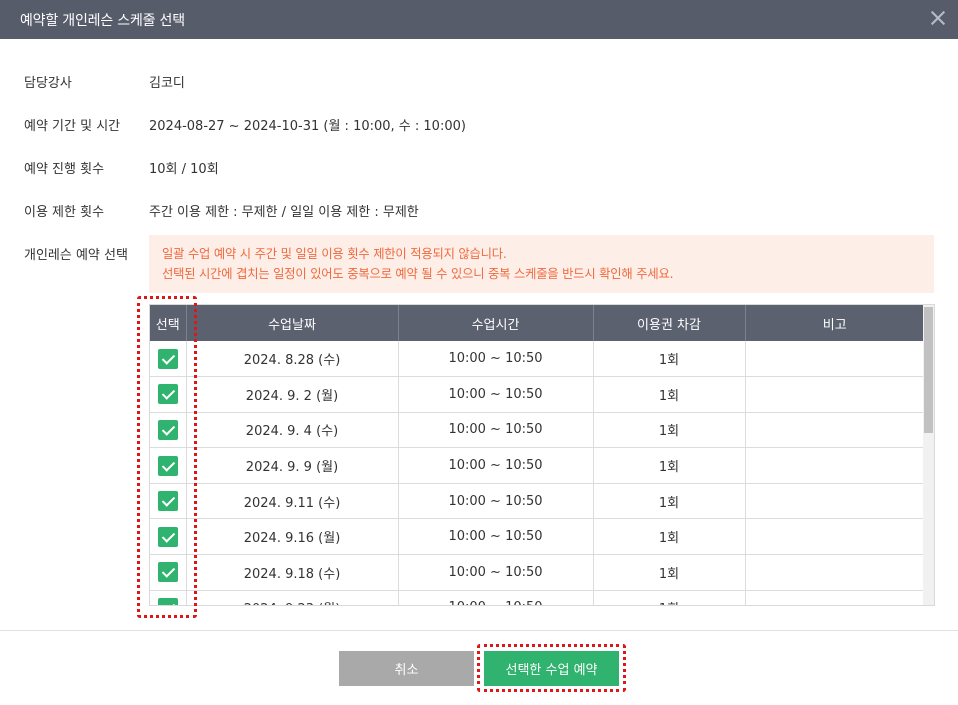 Image resolution: width=958 pixels, height=705 pixels. What do you see at coordinates (551, 668) in the screenshot?
I see `book-selected-button: 선택한 수업 예약` at bounding box center [551, 668].